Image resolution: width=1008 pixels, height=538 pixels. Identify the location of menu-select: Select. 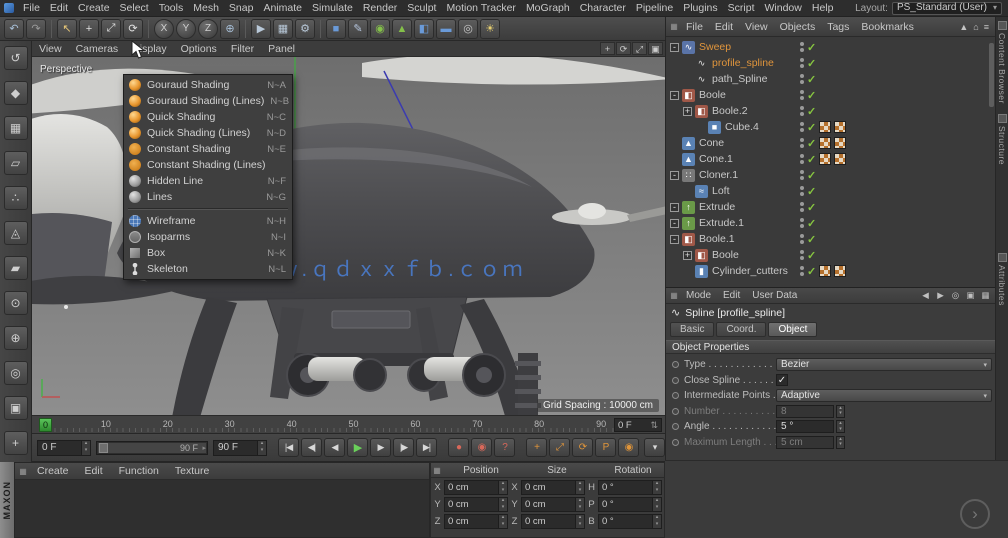
(134, 8).